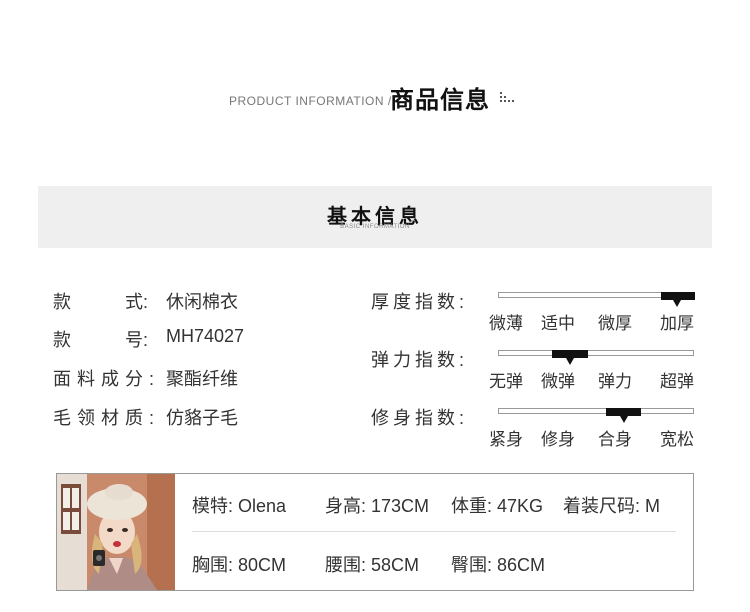 Image resolution: width=750 pixels, height=612 pixels. I want to click on elasticity-scale-label: 弹力, so click(615, 381).